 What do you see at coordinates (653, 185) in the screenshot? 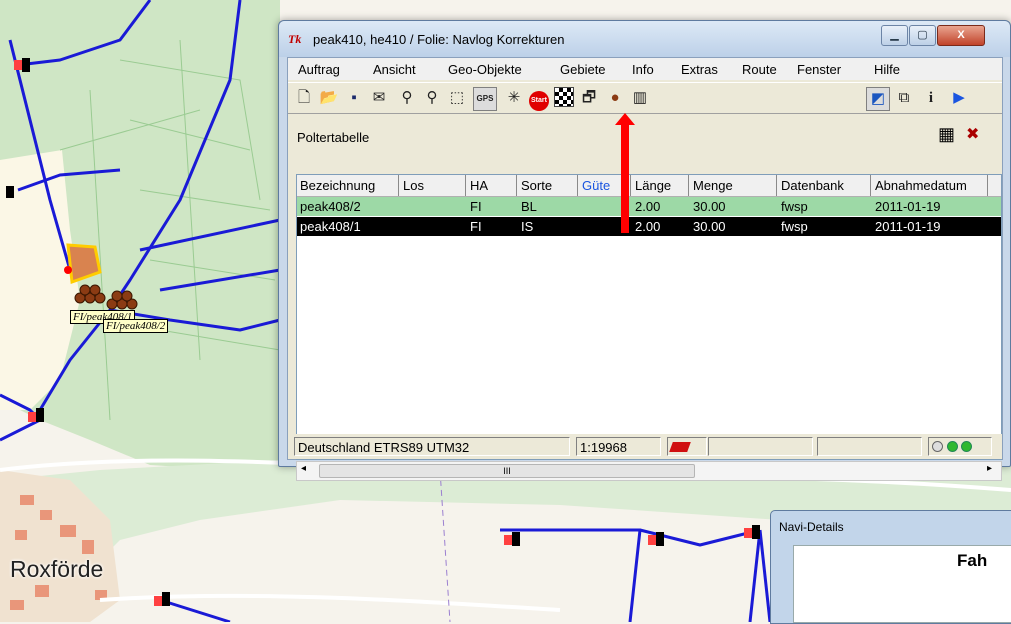
I see `col-header: Länge` at bounding box center [653, 185].